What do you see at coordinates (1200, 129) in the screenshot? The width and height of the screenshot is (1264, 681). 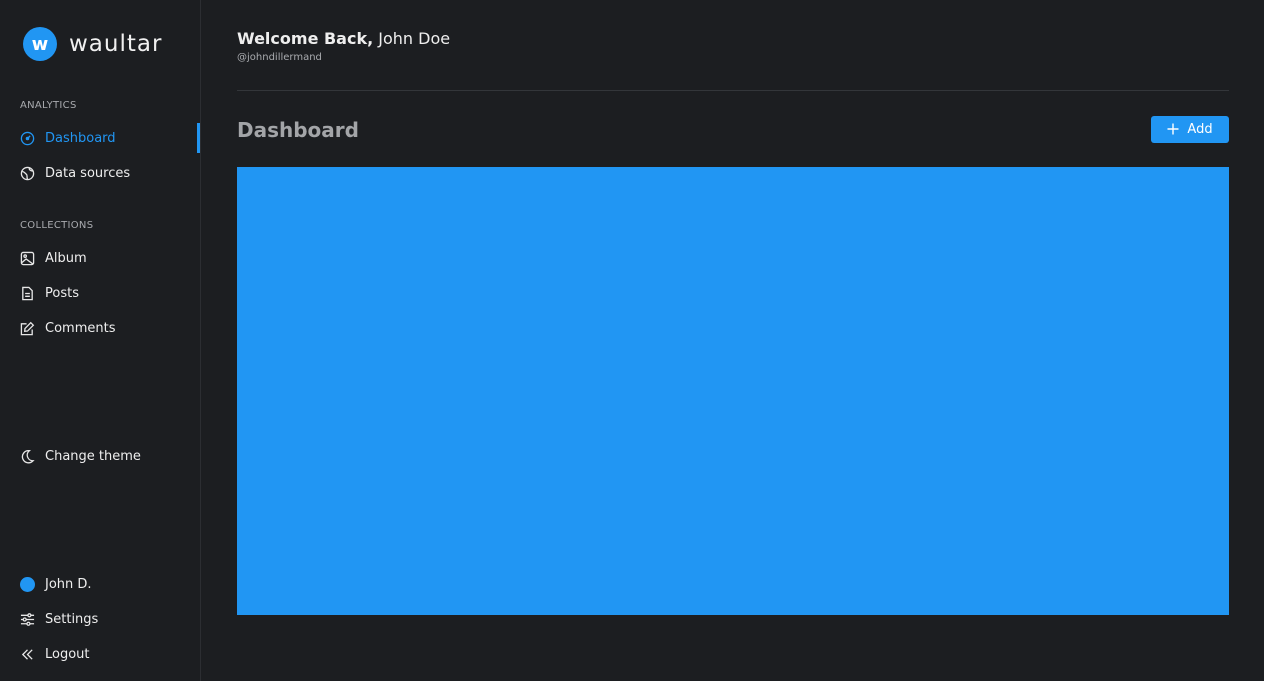 I see `add-button-label: Add` at bounding box center [1200, 129].